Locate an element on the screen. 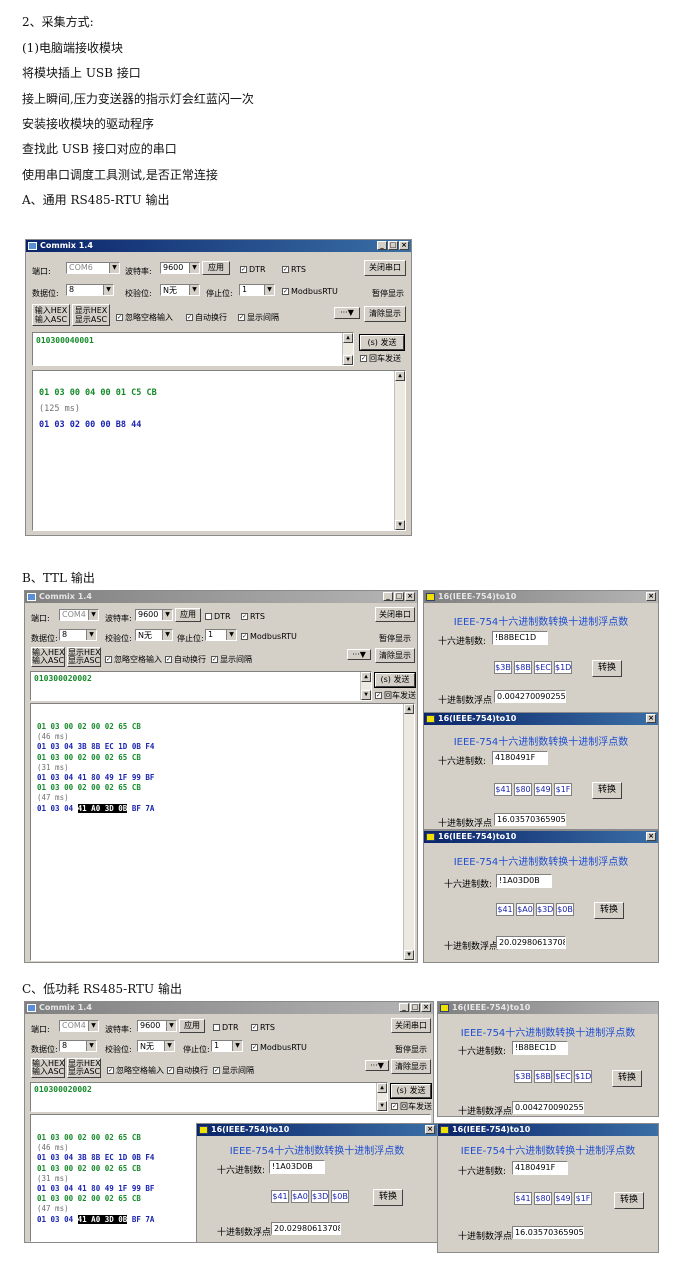 The height and width of the screenshot is (1273, 674). send-input: 010300040001 ▲ ▼ is located at coordinates (193, 349).